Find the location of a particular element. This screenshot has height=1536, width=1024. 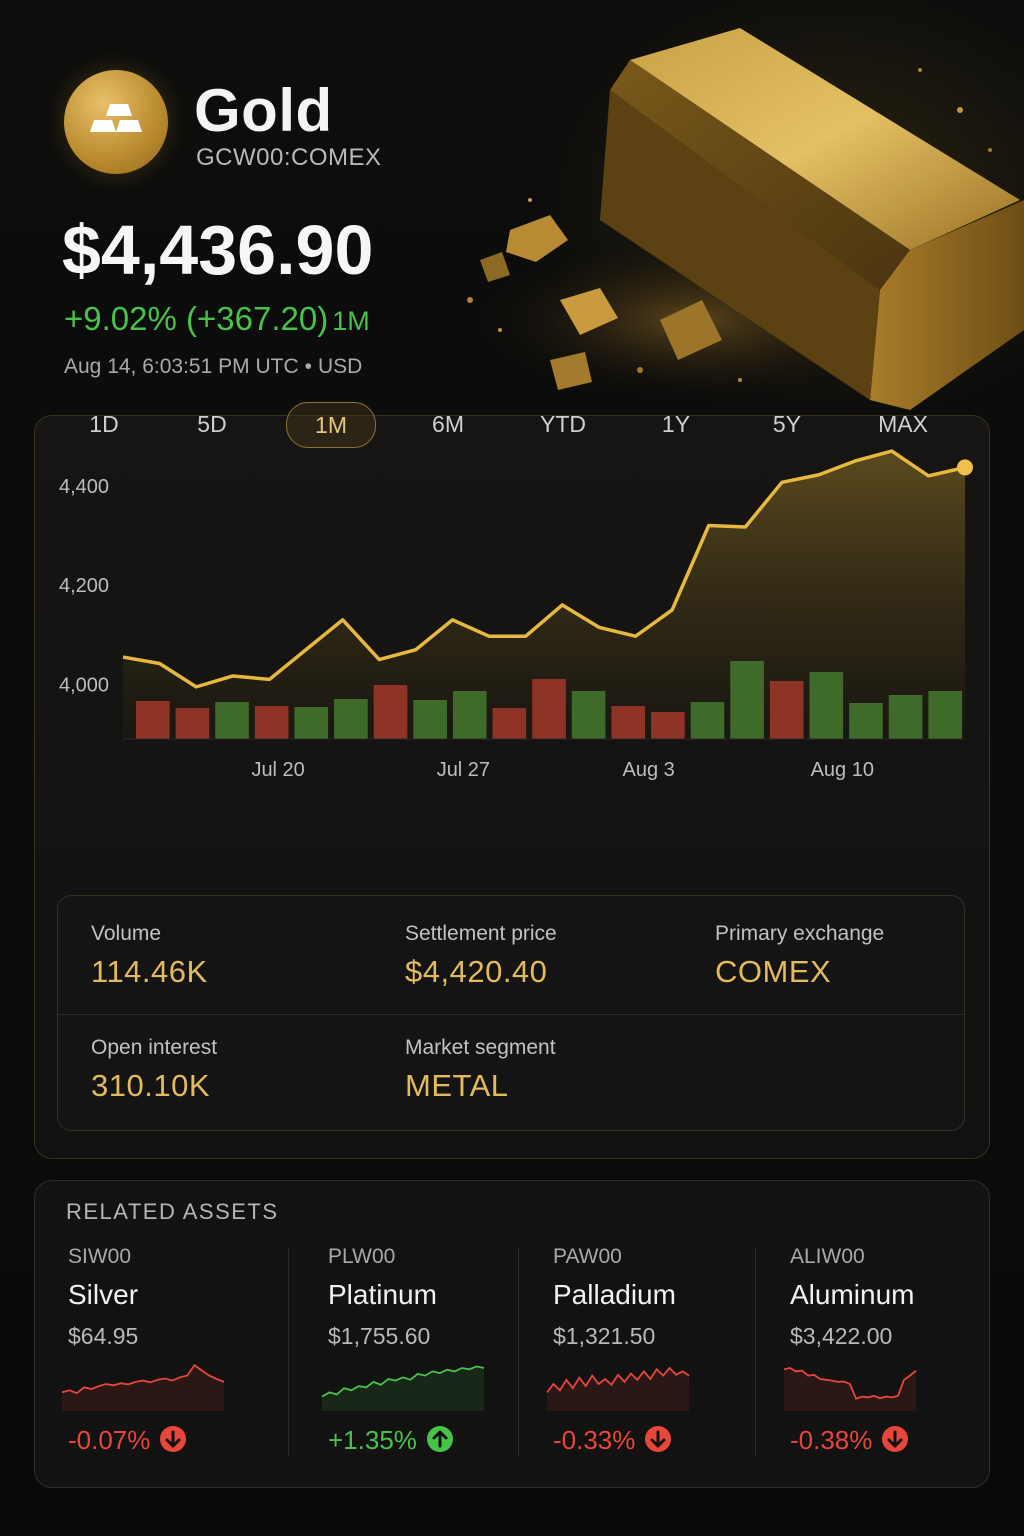

currency-label: USD is located at coordinates (340, 366).